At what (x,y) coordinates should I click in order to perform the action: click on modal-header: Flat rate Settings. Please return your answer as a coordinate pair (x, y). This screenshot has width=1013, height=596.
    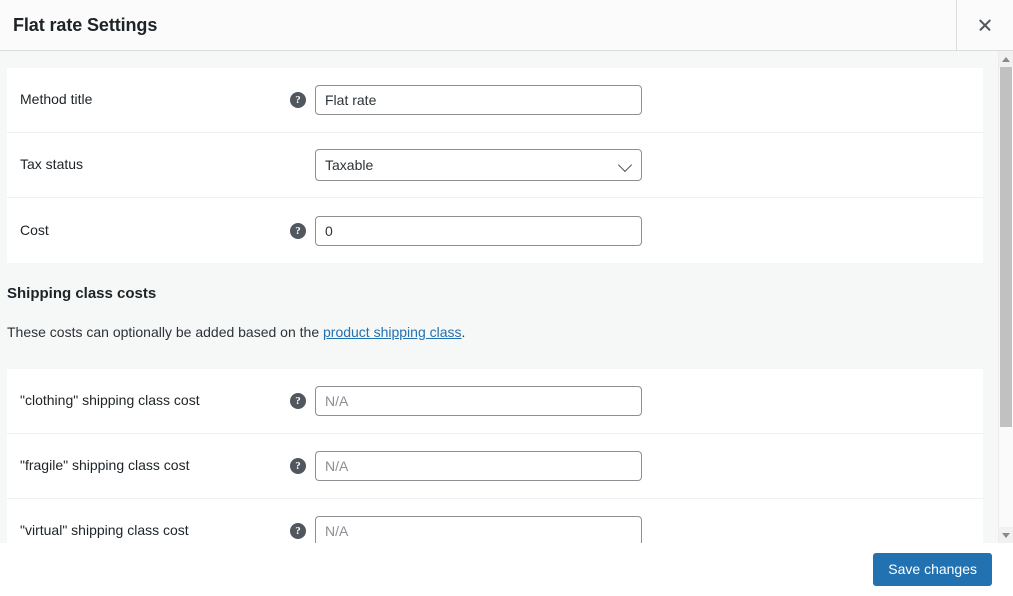
    Looking at the image, I should click on (506, 25).